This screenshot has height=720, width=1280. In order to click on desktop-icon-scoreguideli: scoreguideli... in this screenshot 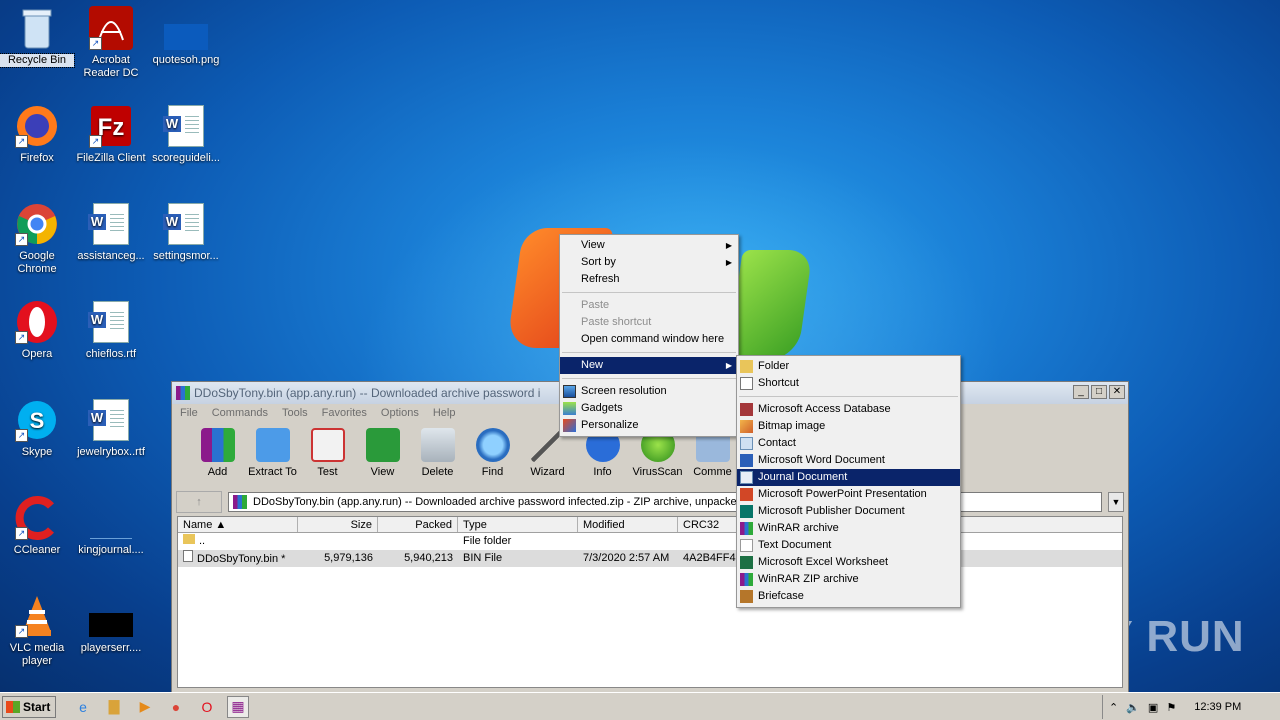, I will do `click(186, 134)`.